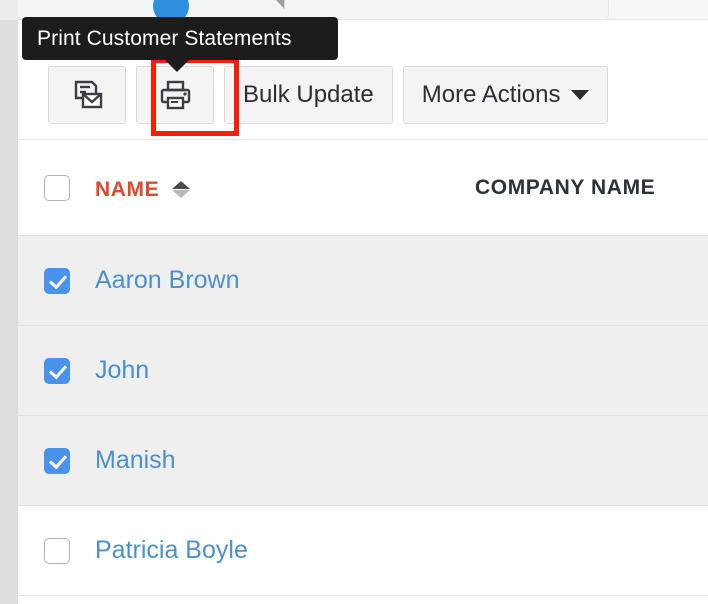  What do you see at coordinates (565, 187) in the screenshot?
I see `company-column-label: COMPANY NAME` at bounding box center [565, 187].